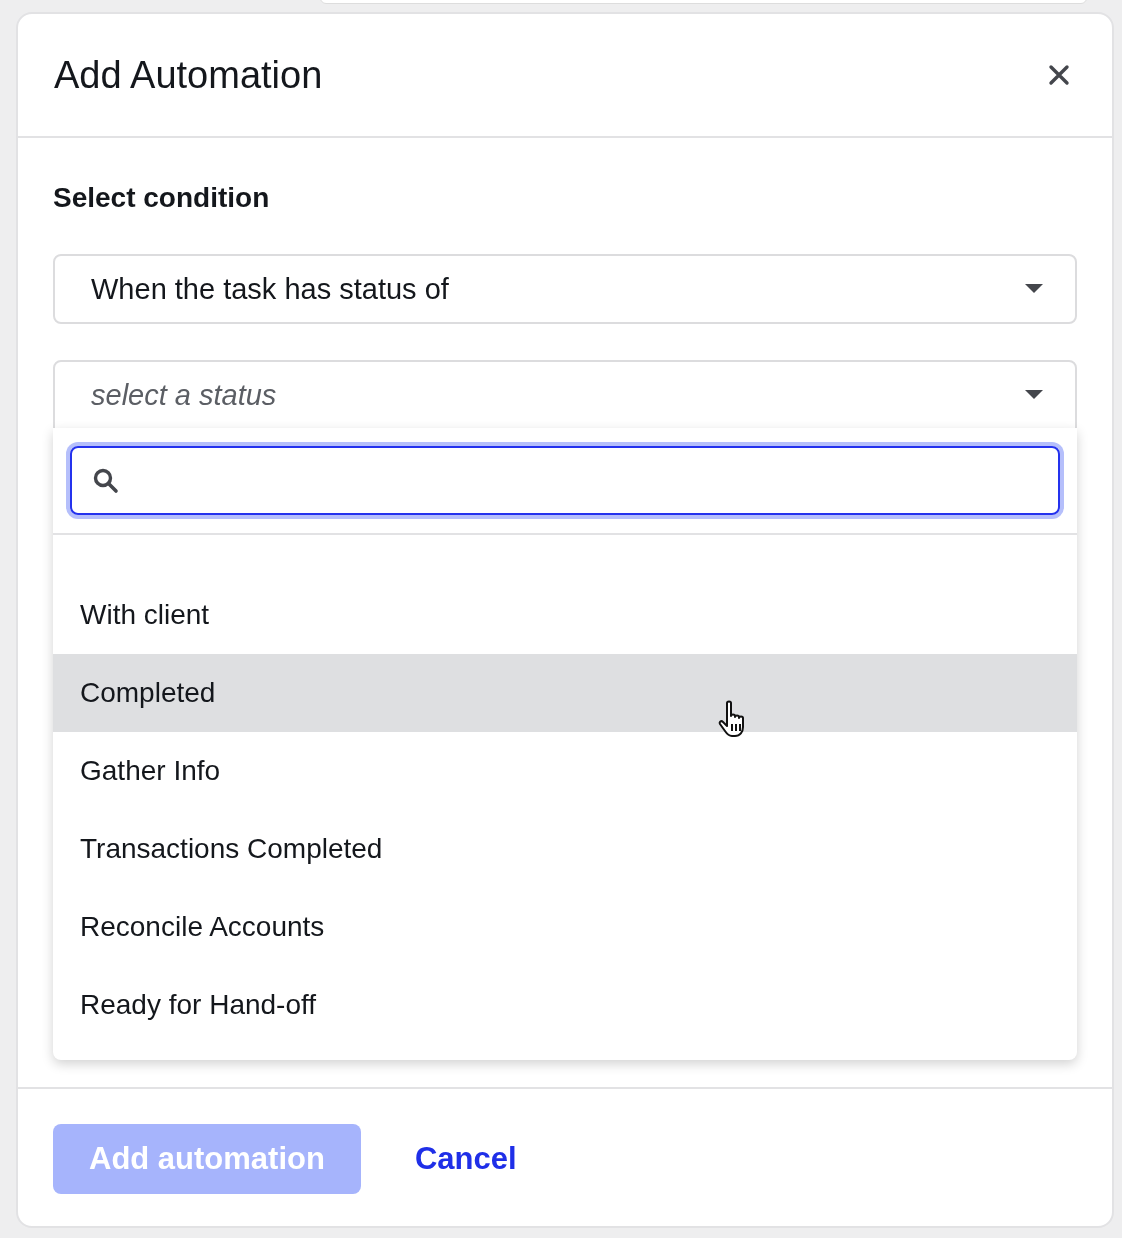 The width and height of the screenshot is (1122, 1238). I want to click on dialog-title: Add Automation, so click(188, 75).